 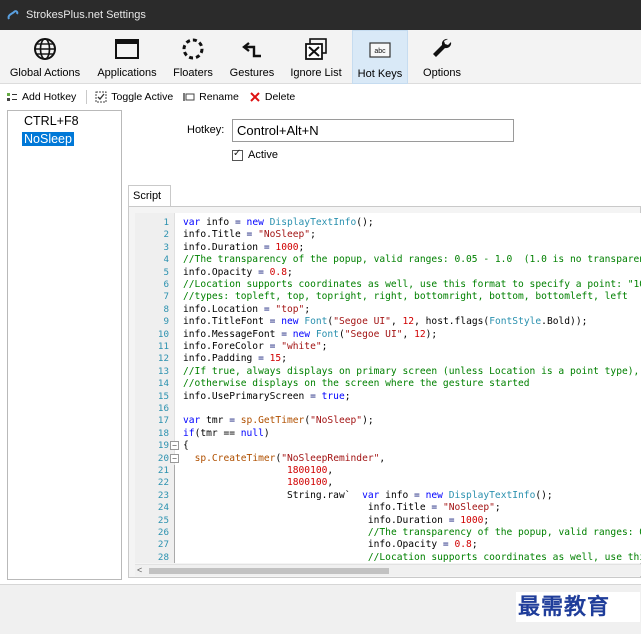 I want to click on toolbar-options: Options, so click(x=442, y=57).